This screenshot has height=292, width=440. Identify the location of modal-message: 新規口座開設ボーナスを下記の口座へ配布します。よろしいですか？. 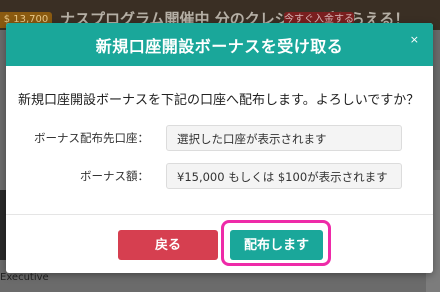
(219, 100).